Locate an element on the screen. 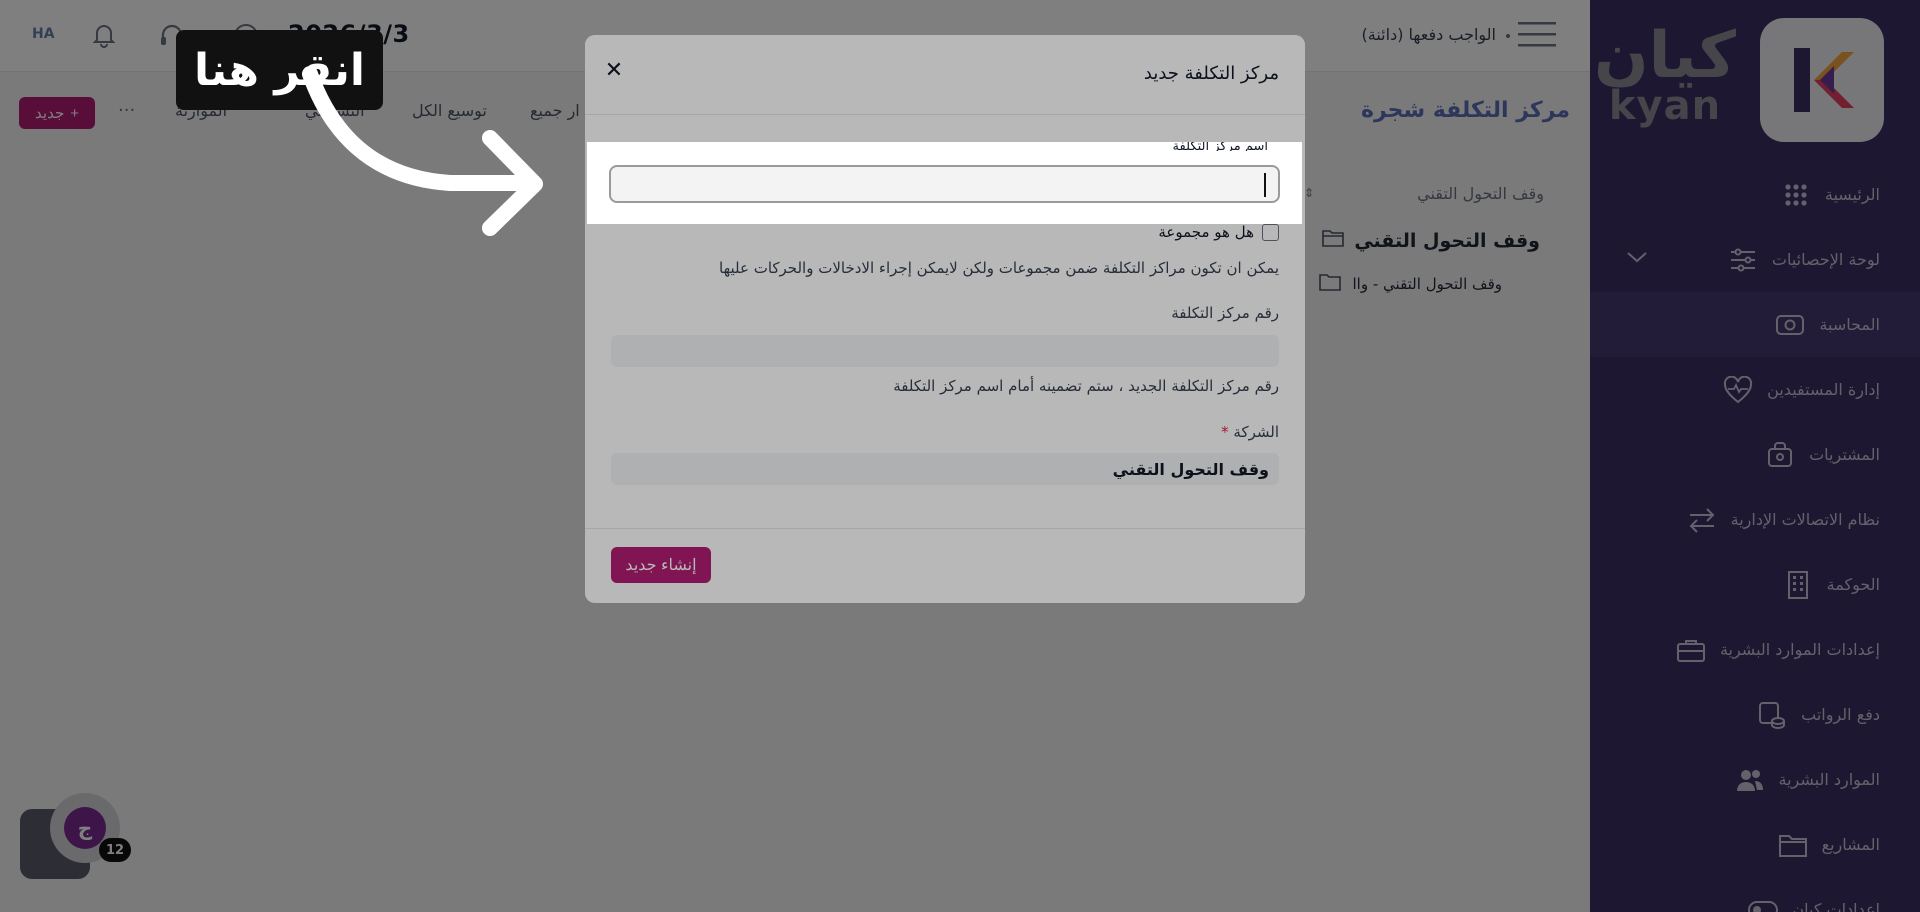  cost-center-name-input is located at coordinates (944, 184).